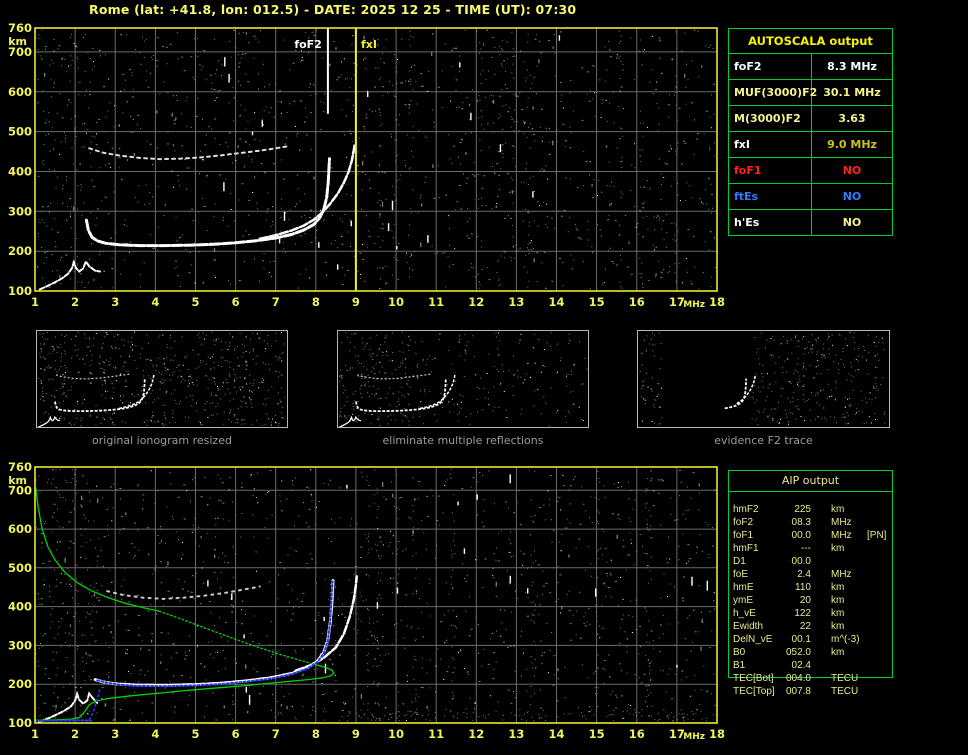  Describe the element at coordinates (746, 548) in the screenshot. I see `aip-param-label: hmF1` at that location.